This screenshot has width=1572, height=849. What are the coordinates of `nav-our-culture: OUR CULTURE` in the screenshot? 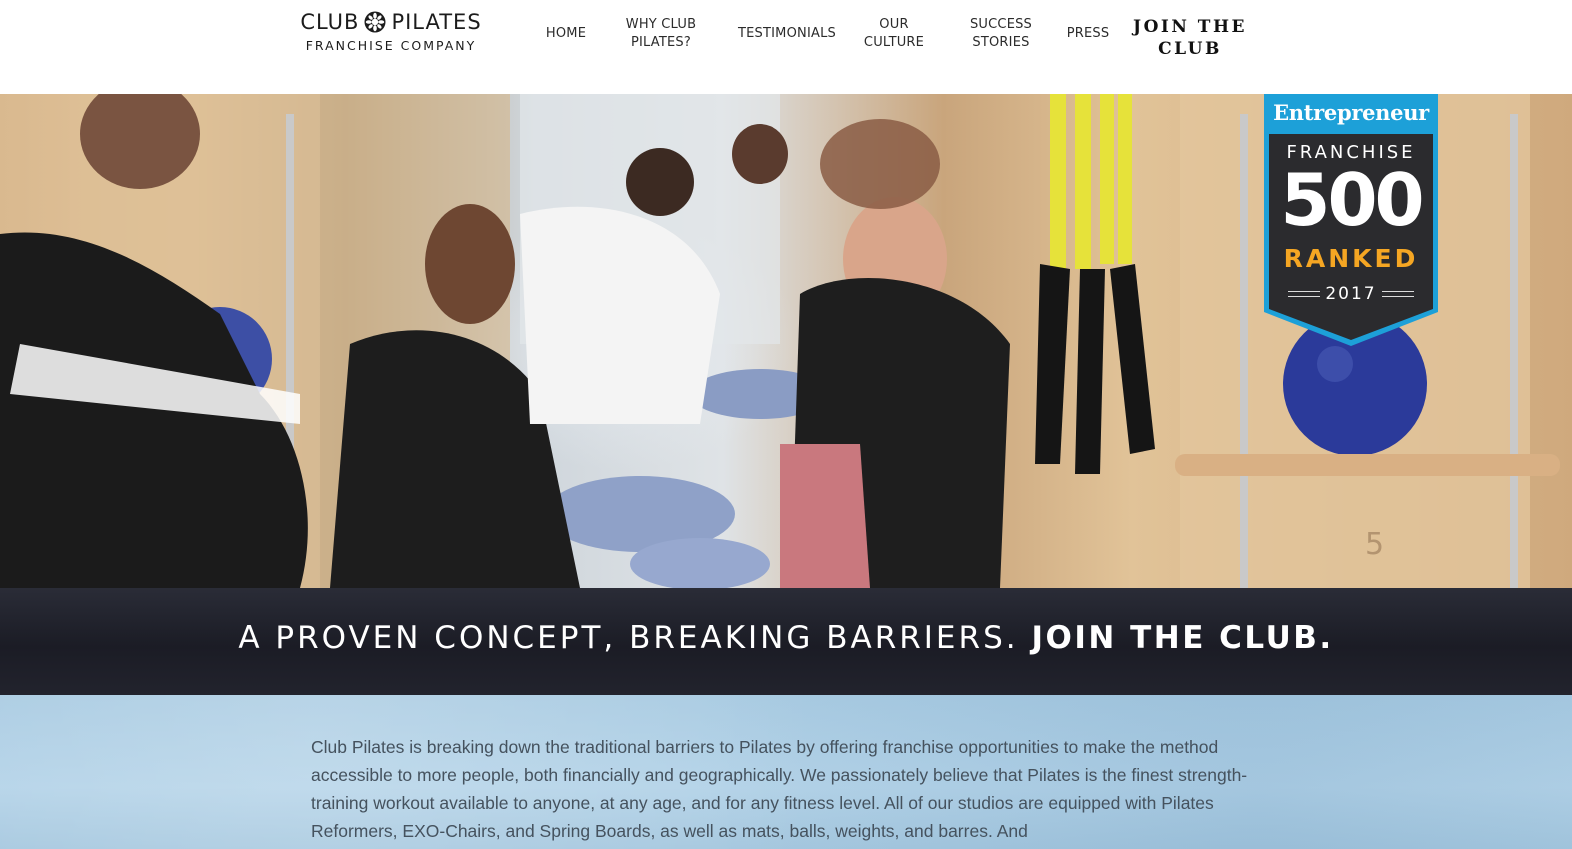 It's located at (894, 34).